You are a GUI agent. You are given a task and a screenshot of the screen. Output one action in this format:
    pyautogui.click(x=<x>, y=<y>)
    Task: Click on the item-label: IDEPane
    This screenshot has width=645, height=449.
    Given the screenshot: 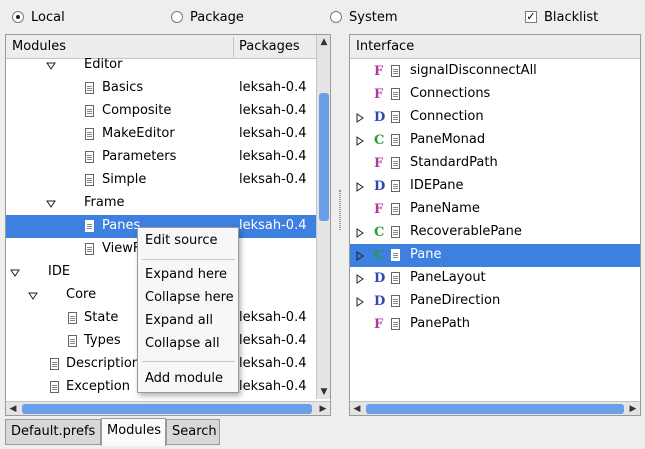 What is the action you would take?
    pyautogui.click(x=437, y=185)
    